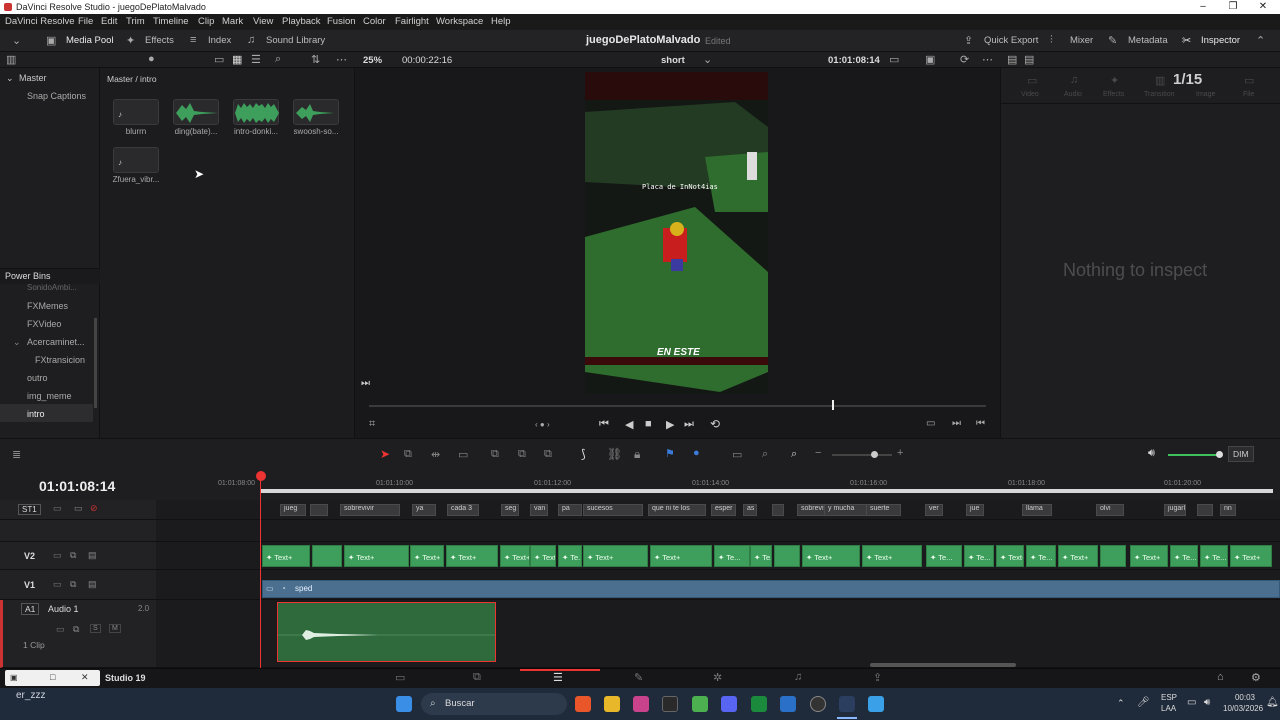  What do you see at coordinates (206, 21) in the screenshot?
I see `menu-clip: Clip` at bounding box center [206, 21].